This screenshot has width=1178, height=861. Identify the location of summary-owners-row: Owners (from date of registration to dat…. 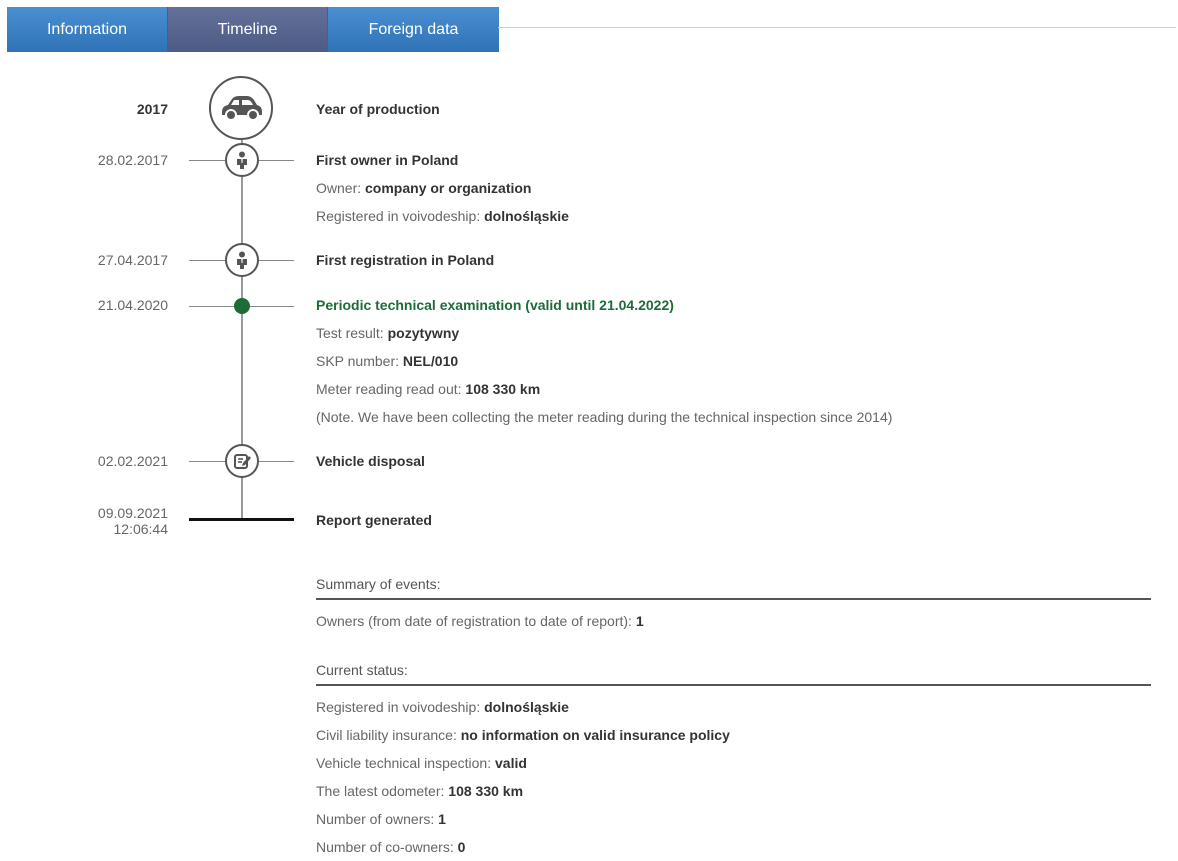
(733, 621).